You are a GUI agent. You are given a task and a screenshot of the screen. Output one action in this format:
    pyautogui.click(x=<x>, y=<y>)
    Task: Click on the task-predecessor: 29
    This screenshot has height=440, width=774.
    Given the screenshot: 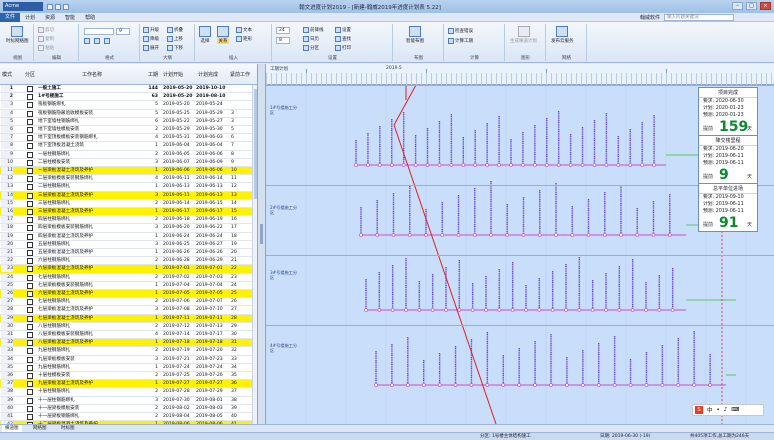 What is the action you would take?
    pyautogui.click(x=238, y=326)
    